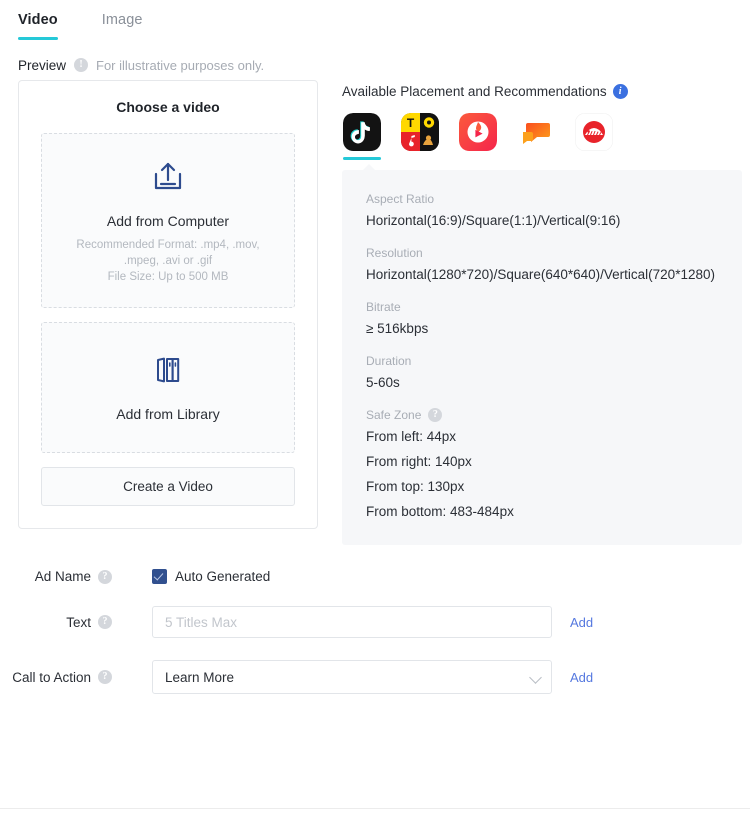 The width and height of the screenshot is (750, 817). I want to click on placements-heading: Available Placement and Recommendations, so click(474, 91).